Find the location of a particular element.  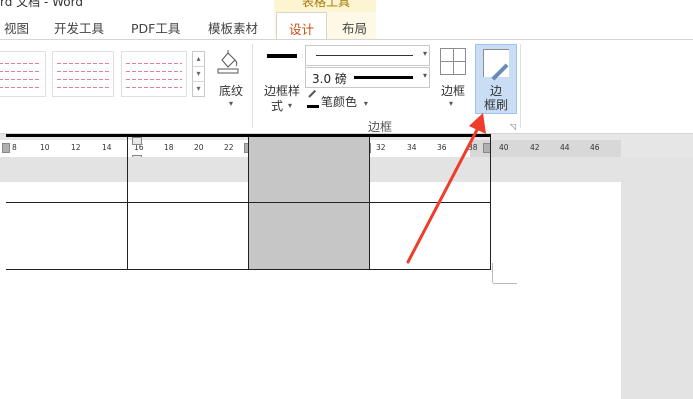

scroll-up-icon: ▴ is located at coordinates (198, 59).